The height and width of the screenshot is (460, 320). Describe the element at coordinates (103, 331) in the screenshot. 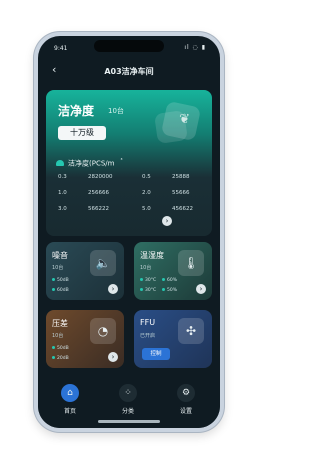

I see `gauge-icon: ◔` at that location.